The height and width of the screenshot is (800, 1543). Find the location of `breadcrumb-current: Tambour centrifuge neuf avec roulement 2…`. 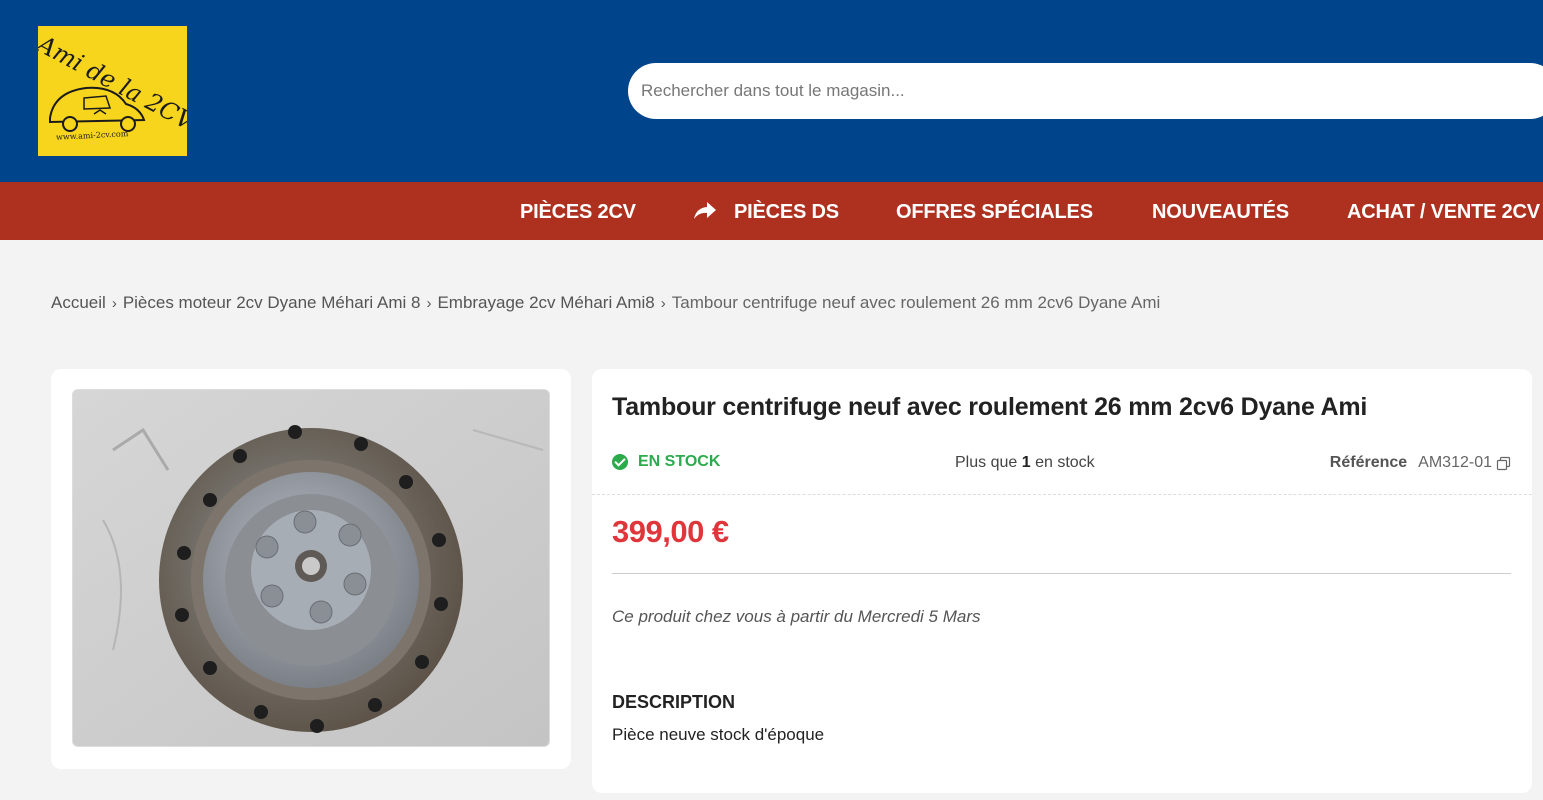

breadcrumb-current: Tambour centrifuge neuf avec roulement 2… is located at coordinates (916, 302).